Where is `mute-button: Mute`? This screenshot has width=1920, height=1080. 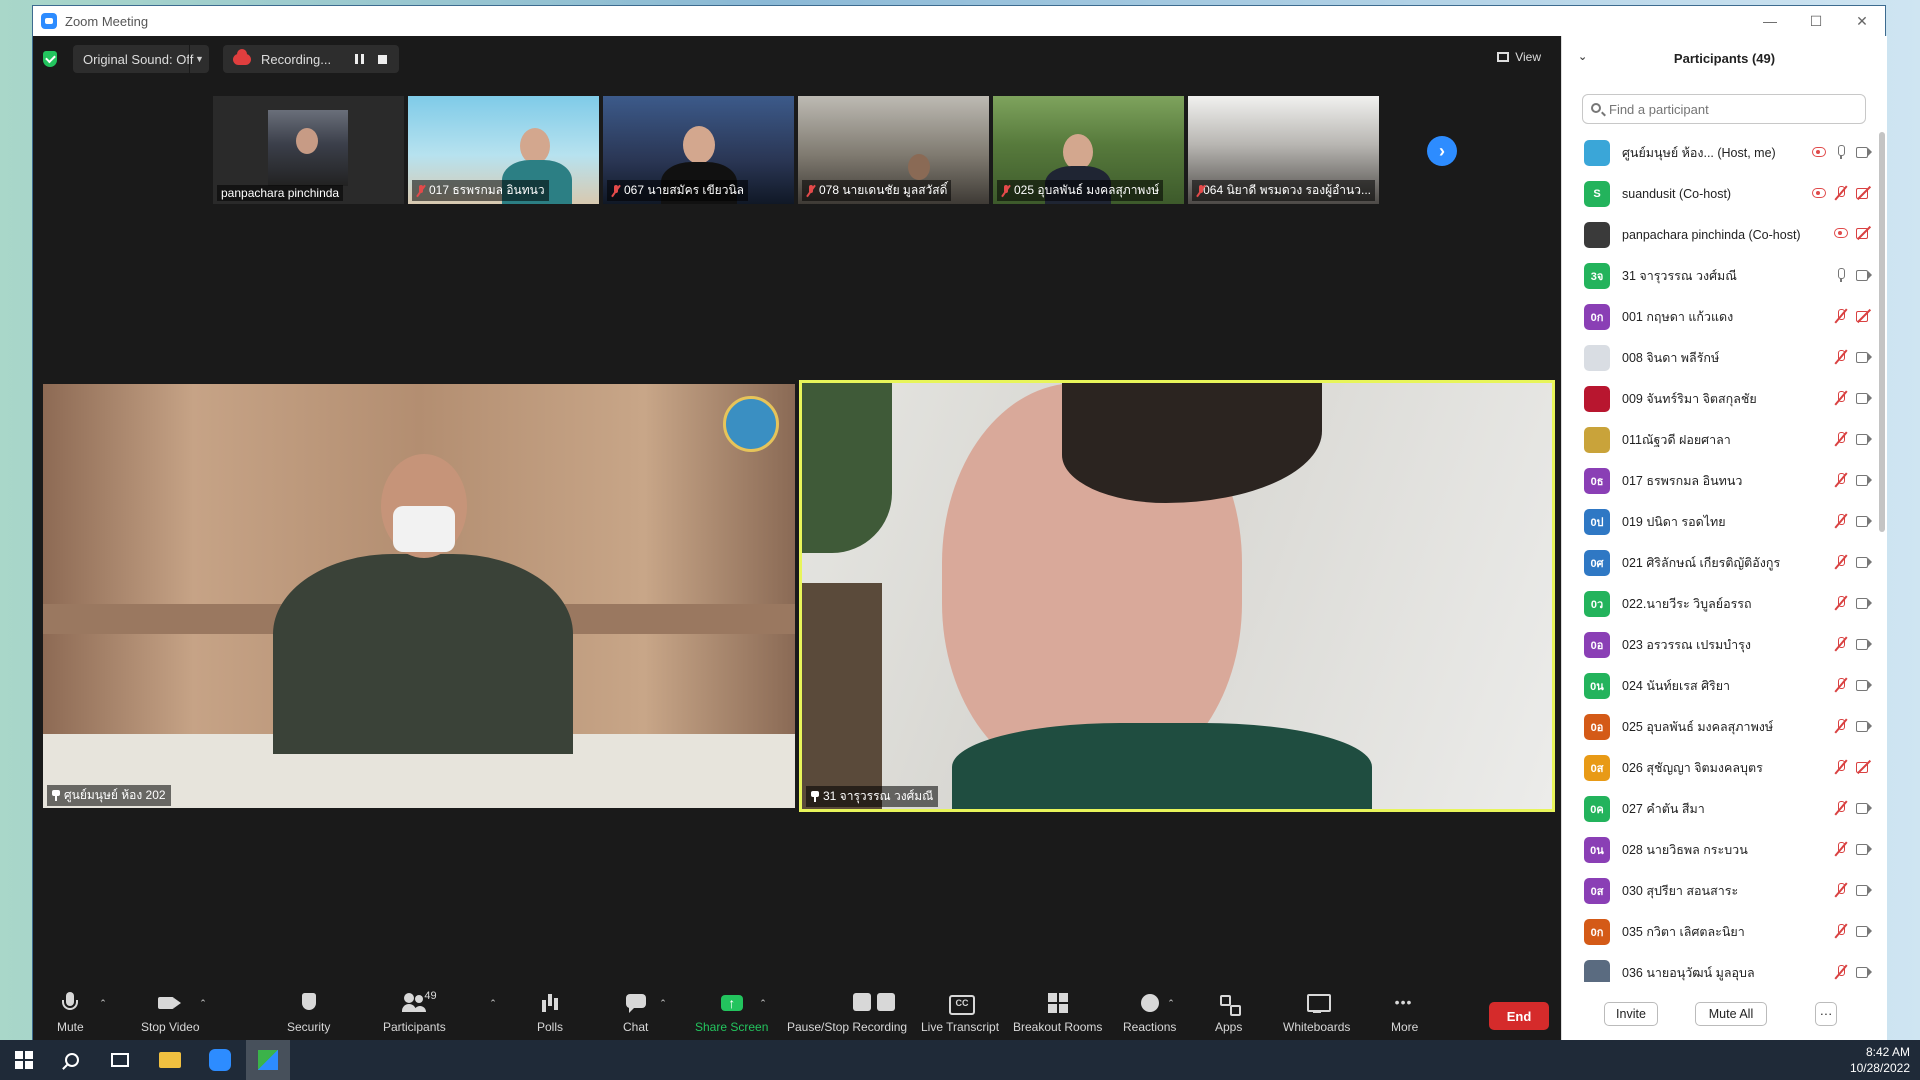 mute-button: Mute is located at coordinates (70, 1013).